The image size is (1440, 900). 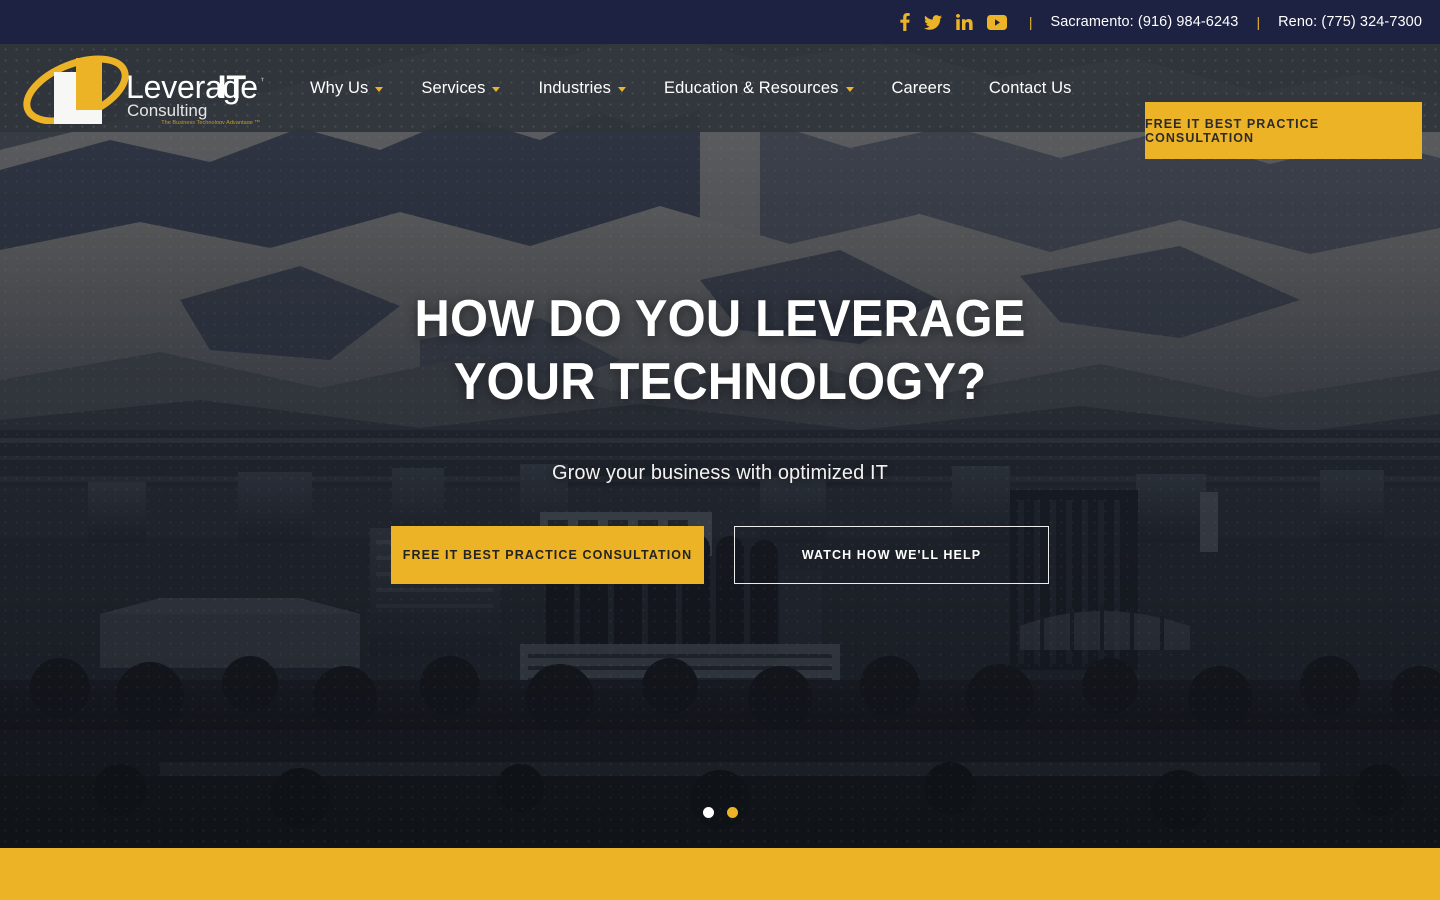 What do you see at coordinates (262, 81) in the screenshot?
I see `svg-text: ™` at bounding box center [262, 81].